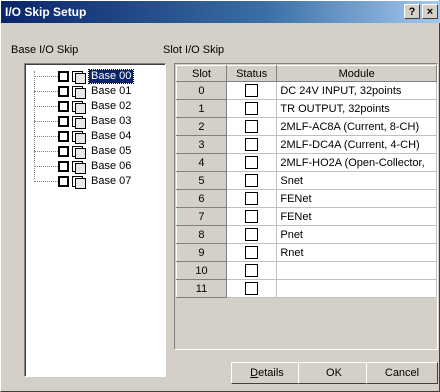 The width and height of the screenshot is (440, 392). What do you see at coordinates (111, 165) in the screenshot?
I see `tree-item-label: Base 06` at bounding box center [111, 165].